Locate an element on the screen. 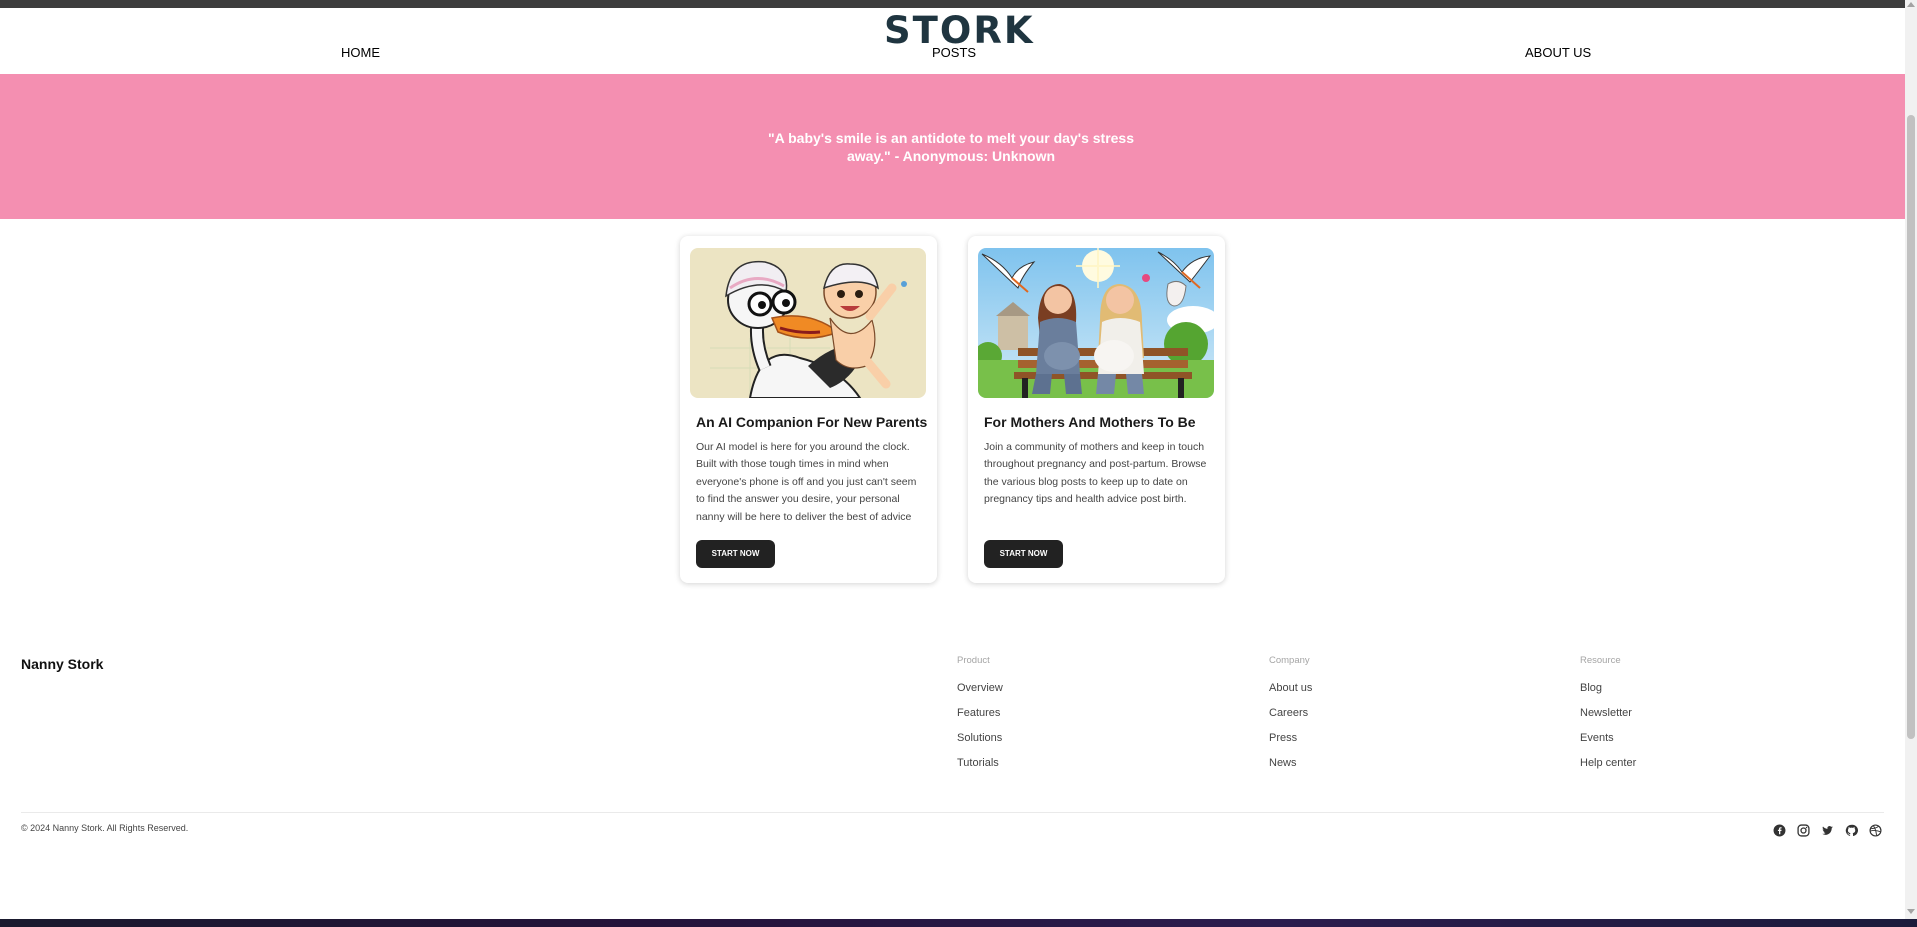 The height and width of the screenshot is (927, 1917). footer-link-press: Press is located at coordinates (1290, 743).